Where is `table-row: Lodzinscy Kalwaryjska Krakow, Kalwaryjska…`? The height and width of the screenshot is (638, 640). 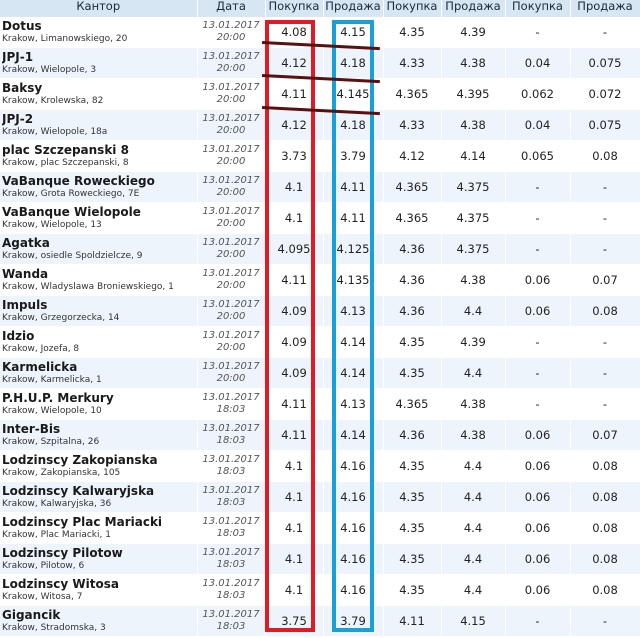 table-row: Lodzinscy Kalwaryjska Krakow, Kalwaryjska… is located at coordinates (320, 497).